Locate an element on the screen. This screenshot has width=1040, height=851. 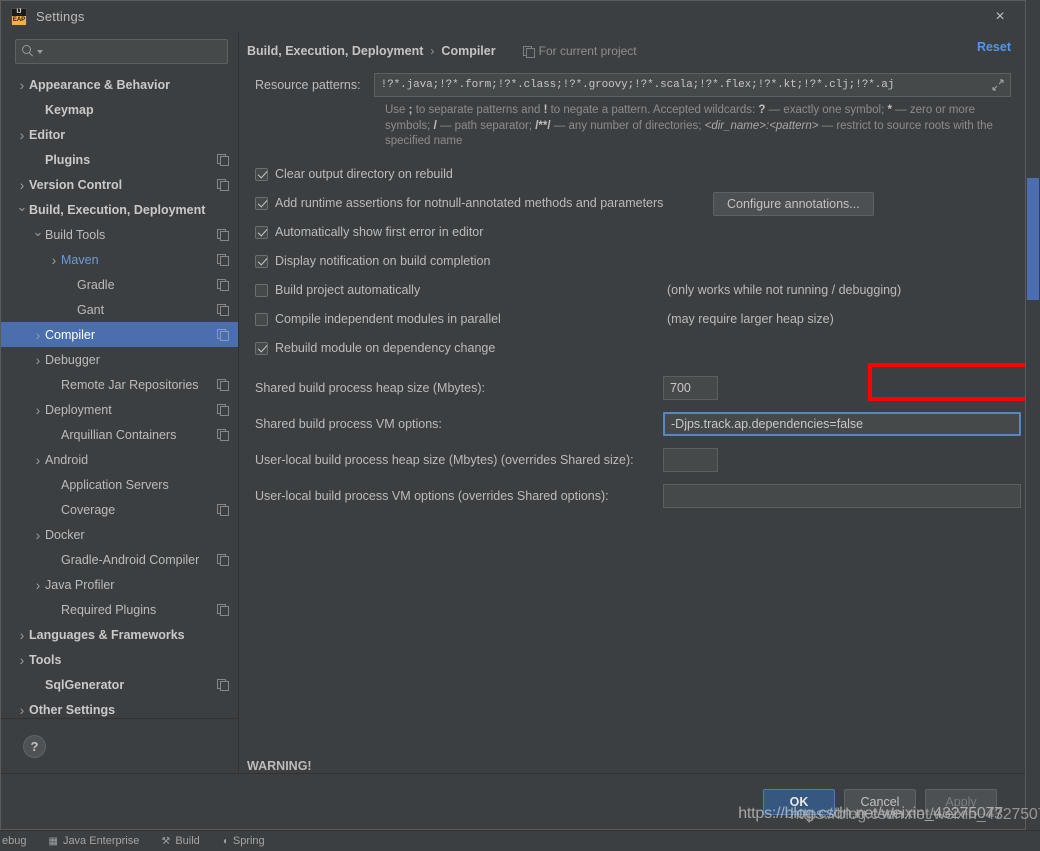
sidebar-item-editor: Editor is located at coordinates (119, 134).